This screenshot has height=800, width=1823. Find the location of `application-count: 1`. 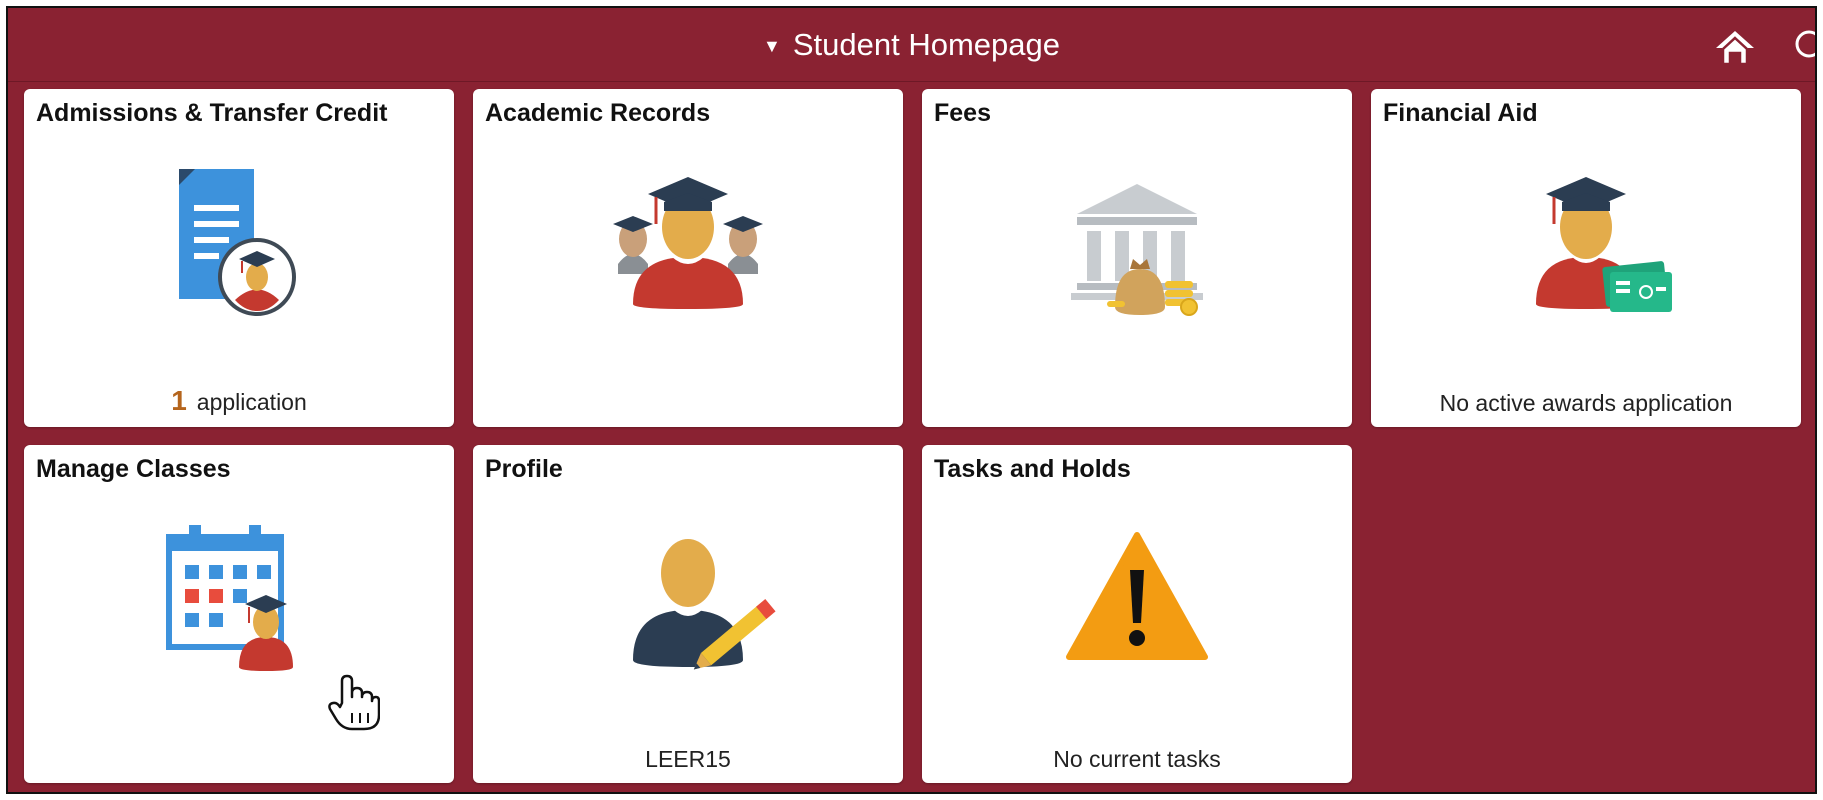

application-count: 1 is located at coordinates (179, 400).